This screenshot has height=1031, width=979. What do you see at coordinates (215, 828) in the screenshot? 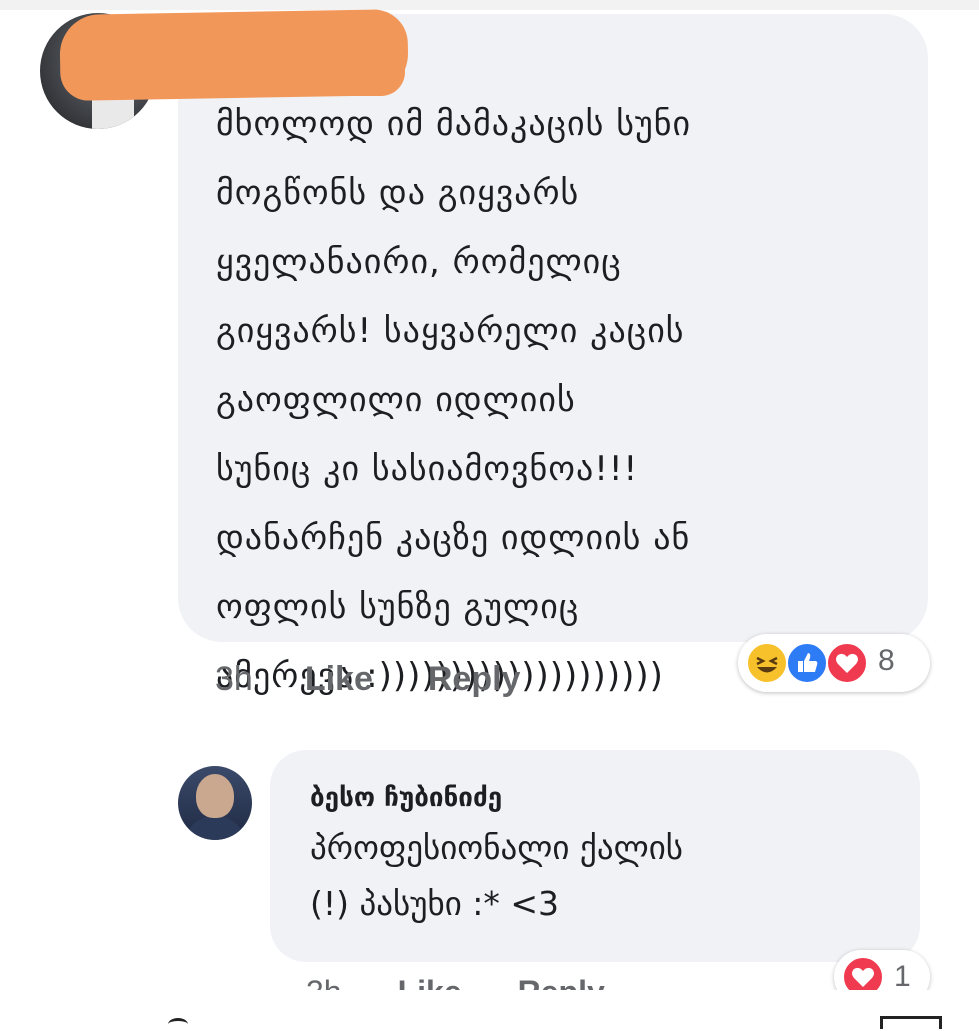
I see `avatar-body` at bounding box center [215, 828].